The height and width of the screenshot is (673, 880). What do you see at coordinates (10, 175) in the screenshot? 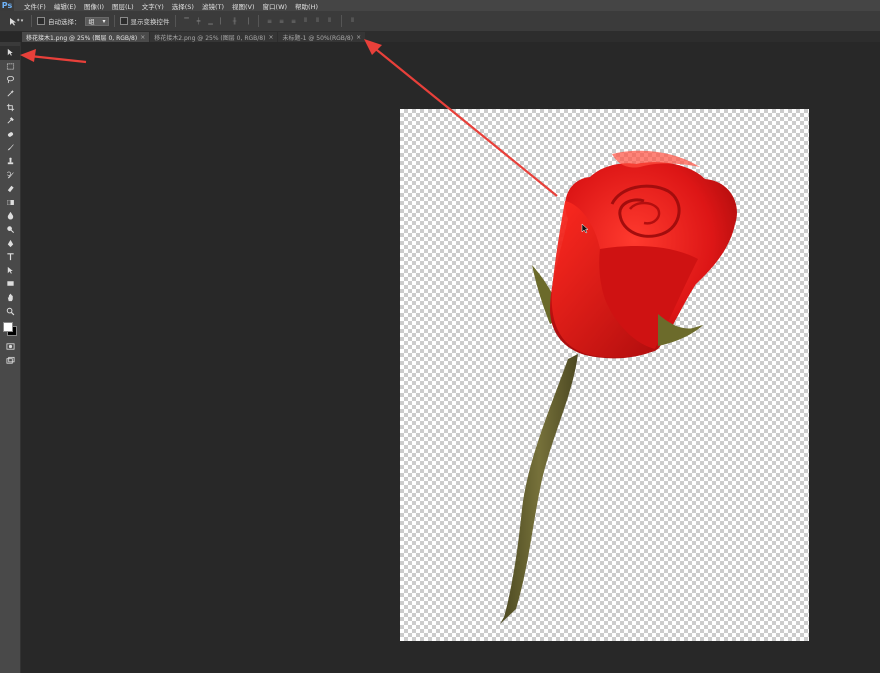
I see `history-brush-icon` at bounding box center [10, 175].